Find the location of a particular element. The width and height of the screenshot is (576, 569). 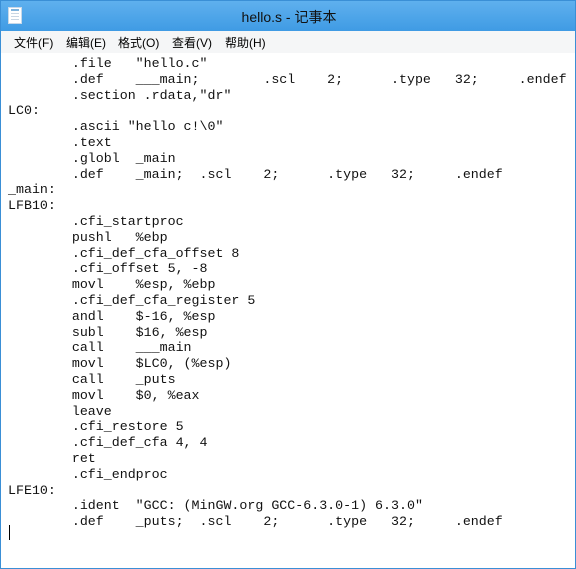

code-line: movl $LC0, (%esp) is located at coordinates (120, 364).